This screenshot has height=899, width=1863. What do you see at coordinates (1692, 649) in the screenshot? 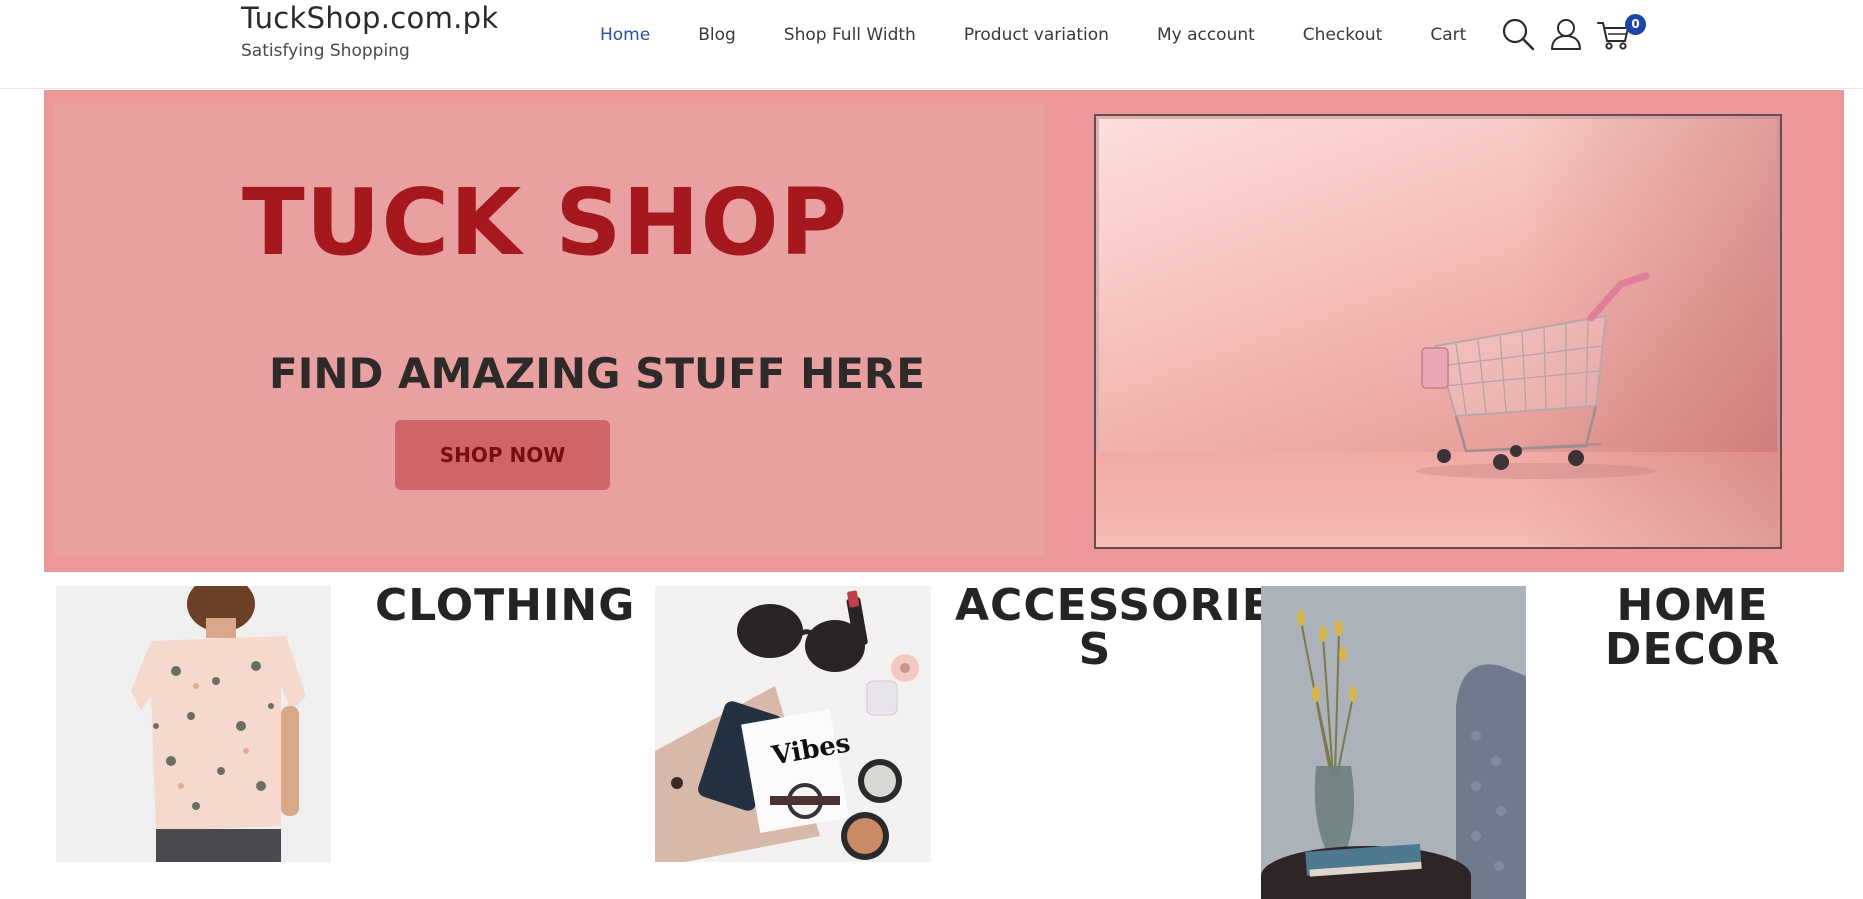
I see `home-decor-title-line-2: DECOR` at bounding box center [1692, 649].